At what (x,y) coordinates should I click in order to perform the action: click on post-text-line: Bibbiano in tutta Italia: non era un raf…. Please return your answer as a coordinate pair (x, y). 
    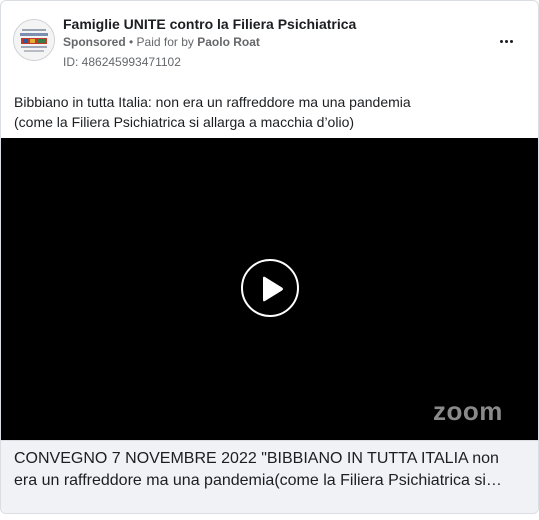
    Looking at the image, I should click on (212, 102).